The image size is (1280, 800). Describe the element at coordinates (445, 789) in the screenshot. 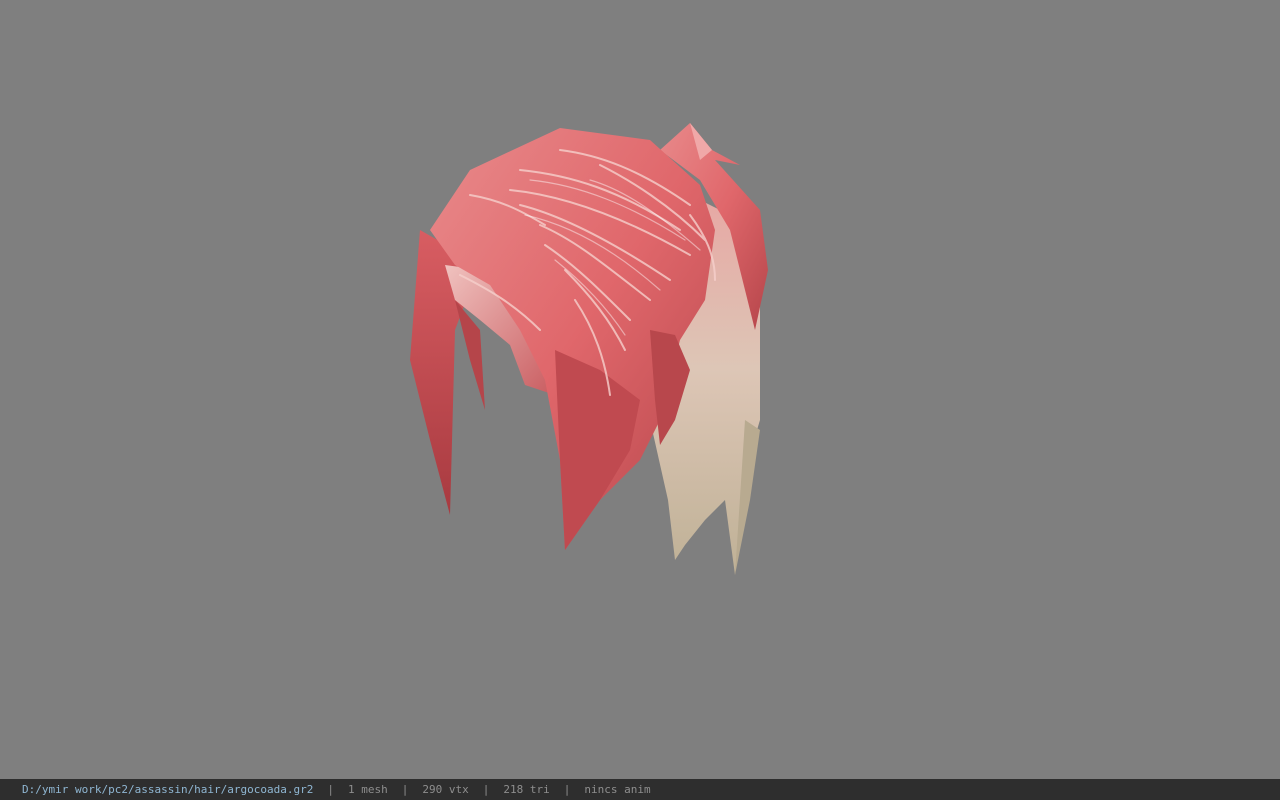

I see `vertex-count: 290 vtx` at that location.